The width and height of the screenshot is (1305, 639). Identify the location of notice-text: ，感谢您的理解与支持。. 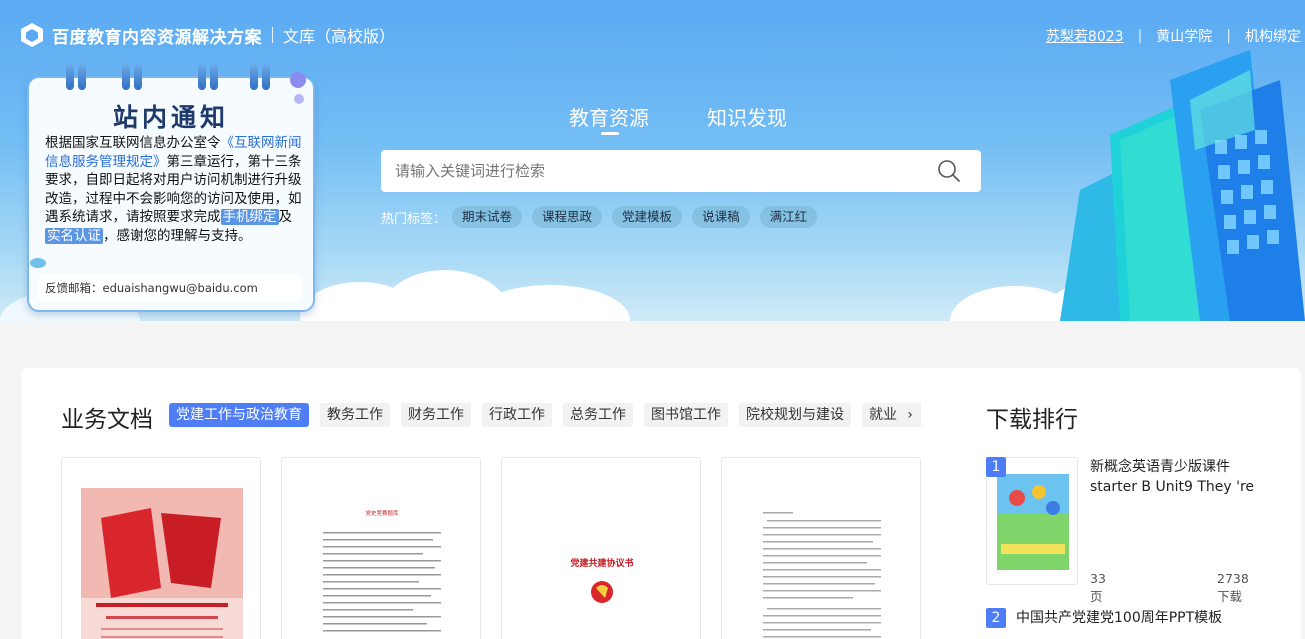
(177, 235).